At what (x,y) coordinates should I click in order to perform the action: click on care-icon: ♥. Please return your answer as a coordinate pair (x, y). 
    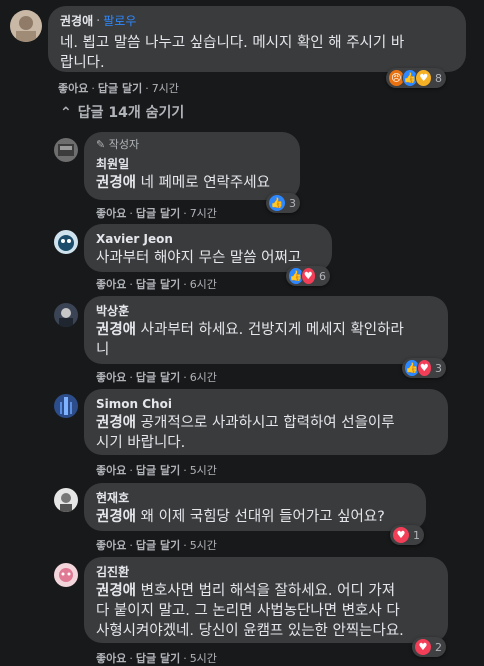
    Looking at the image, I should click on (424, 78).